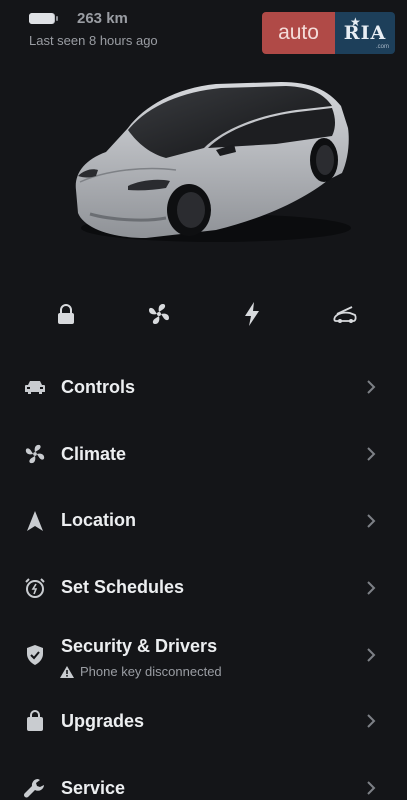  I want to click on shield-icon, so click(35, 655).